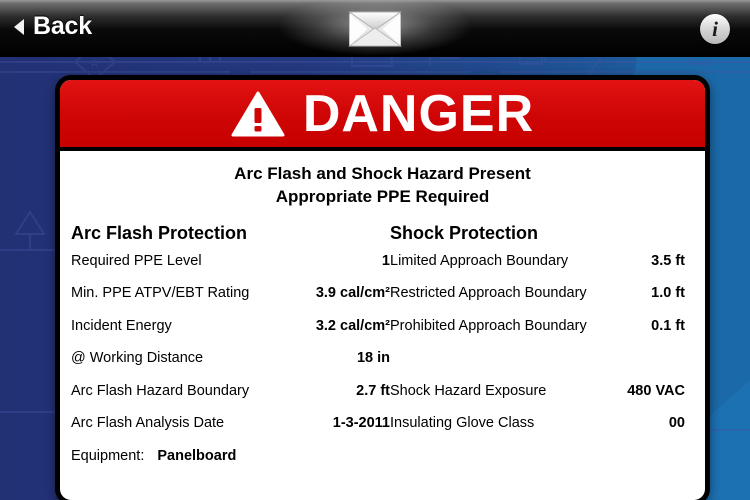 The image size is (750, 500). Describe the element at coordinates (462, 423) in the screenshot. I see `row-label: Insulating Glove Class` at that location.